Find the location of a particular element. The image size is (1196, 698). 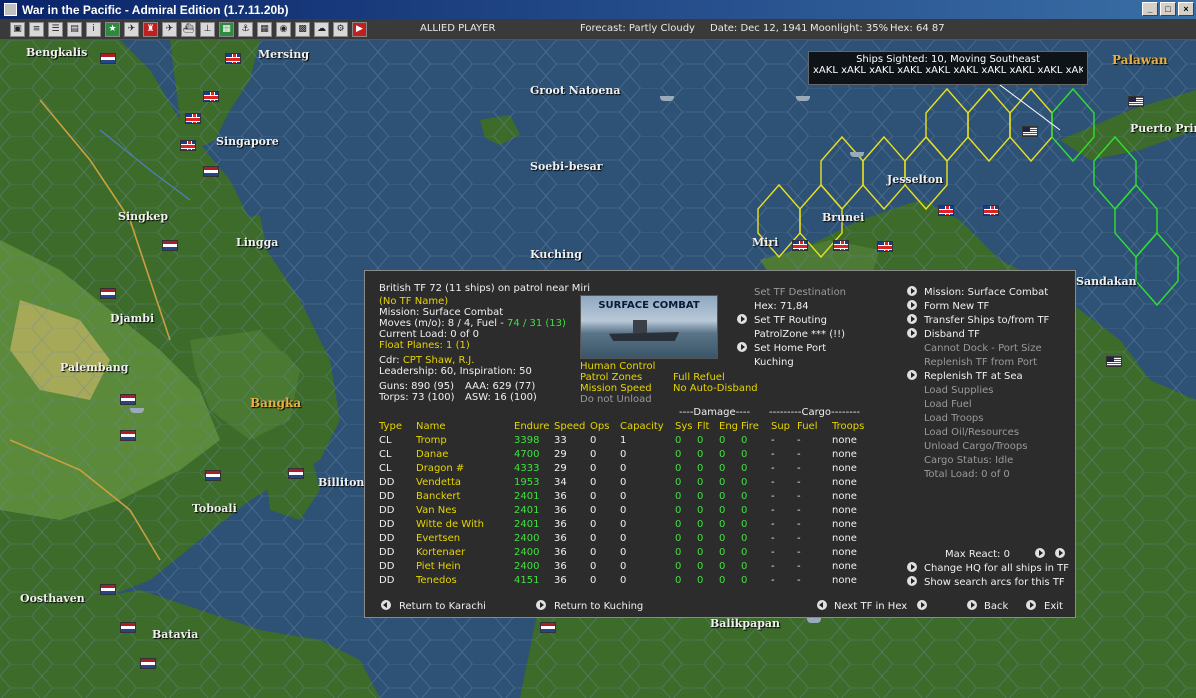

info-icon: i is located at coordinates (93, 29).